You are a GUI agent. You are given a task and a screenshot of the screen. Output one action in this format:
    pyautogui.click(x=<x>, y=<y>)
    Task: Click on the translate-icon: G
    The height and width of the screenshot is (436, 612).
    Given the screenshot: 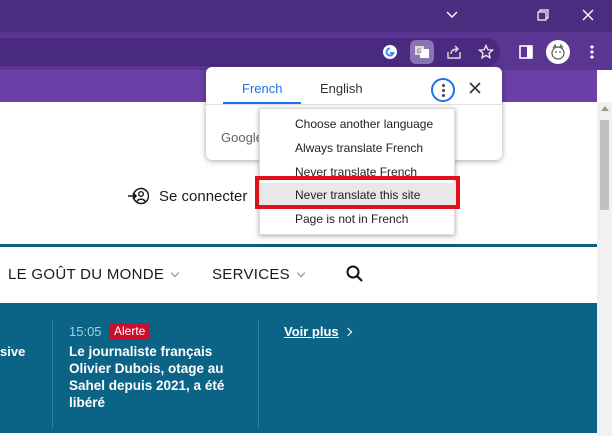 What is the action you would take?
    pyautogui.click(x=422, y=52)
    